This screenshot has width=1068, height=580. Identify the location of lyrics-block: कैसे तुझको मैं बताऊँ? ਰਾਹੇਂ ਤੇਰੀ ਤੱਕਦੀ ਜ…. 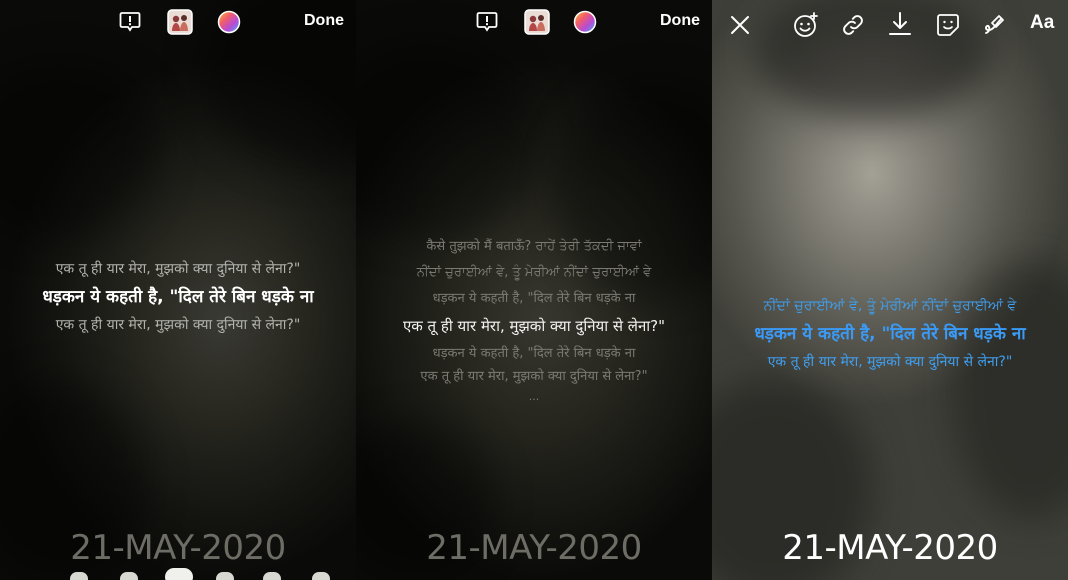
(534, 321).